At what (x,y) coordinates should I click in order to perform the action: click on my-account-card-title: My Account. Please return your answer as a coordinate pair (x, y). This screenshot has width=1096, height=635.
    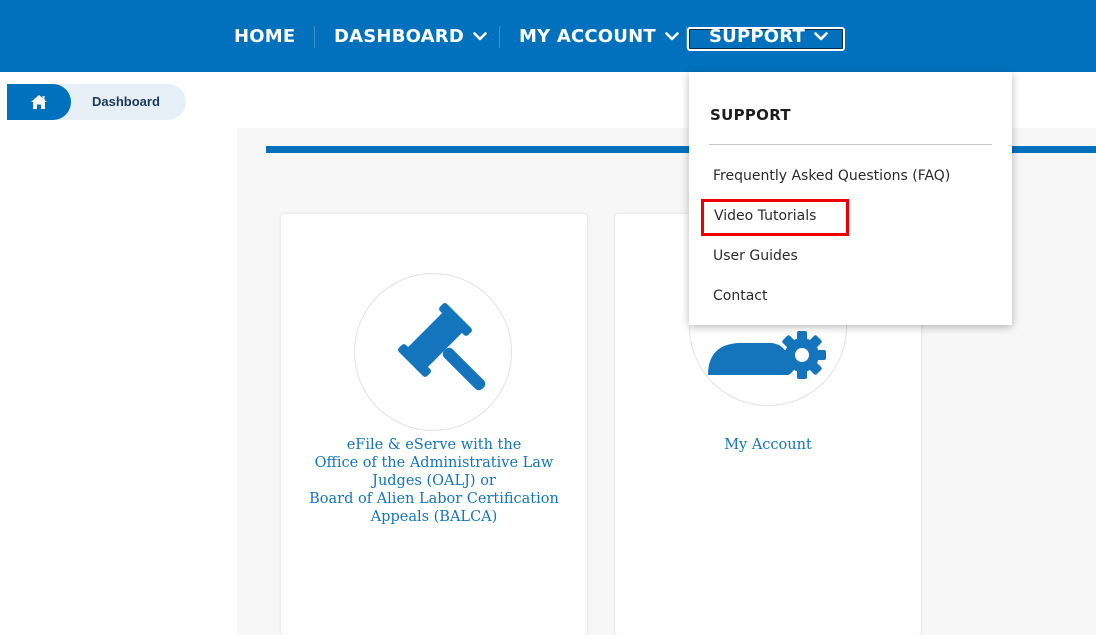
    Looking at the image, I should click on (768, 445).